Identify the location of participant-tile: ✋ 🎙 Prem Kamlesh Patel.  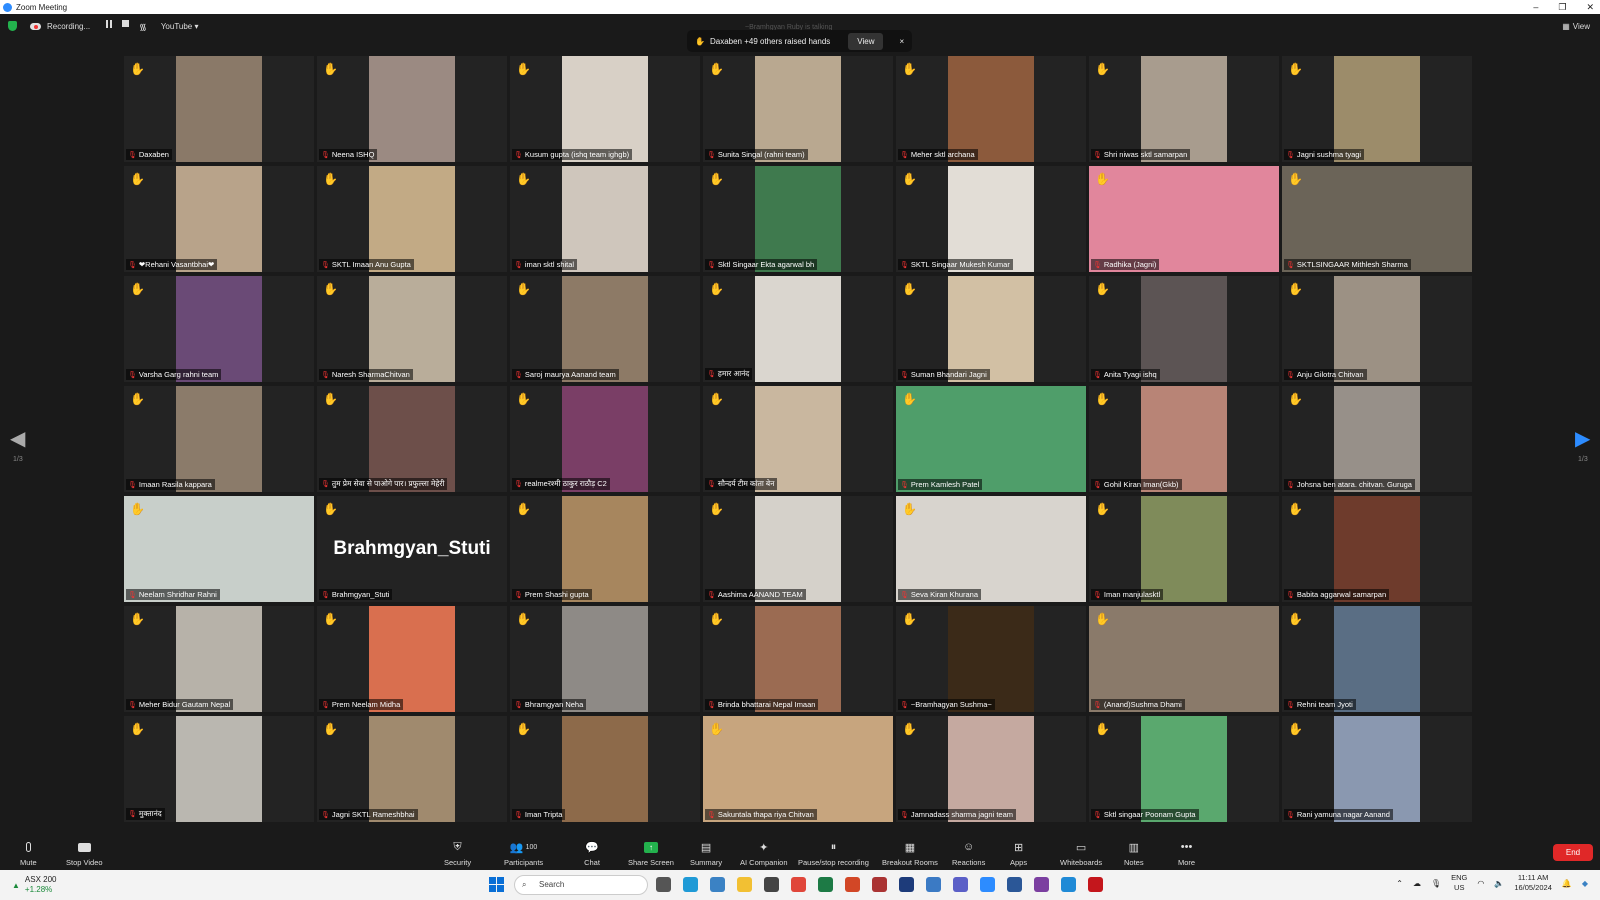
(991, 439).